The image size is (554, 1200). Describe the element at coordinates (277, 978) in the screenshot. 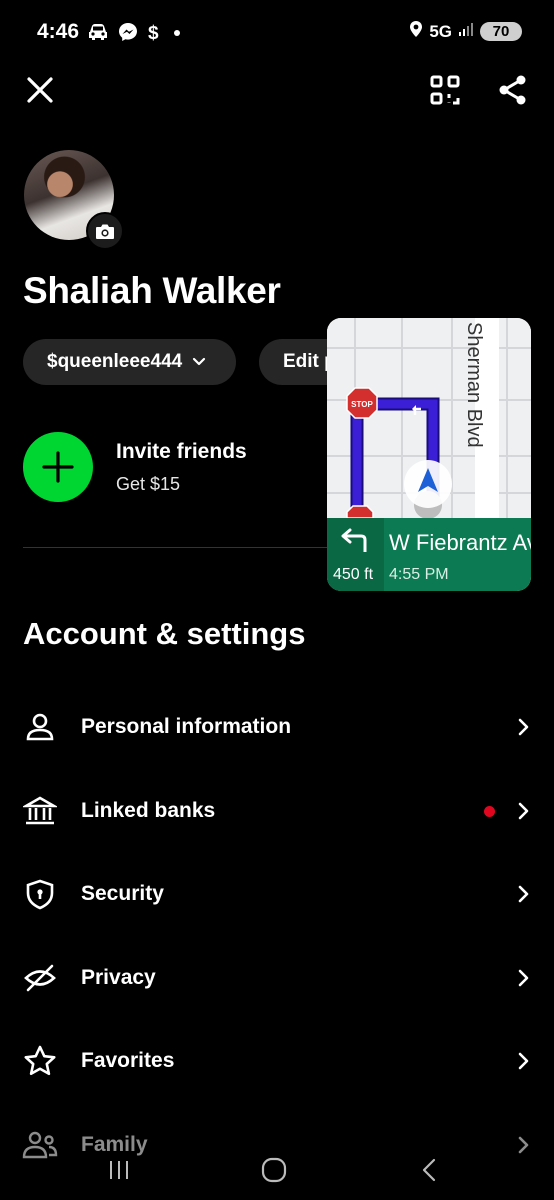

I see `settings-row-privacy: Privacy` at that location.